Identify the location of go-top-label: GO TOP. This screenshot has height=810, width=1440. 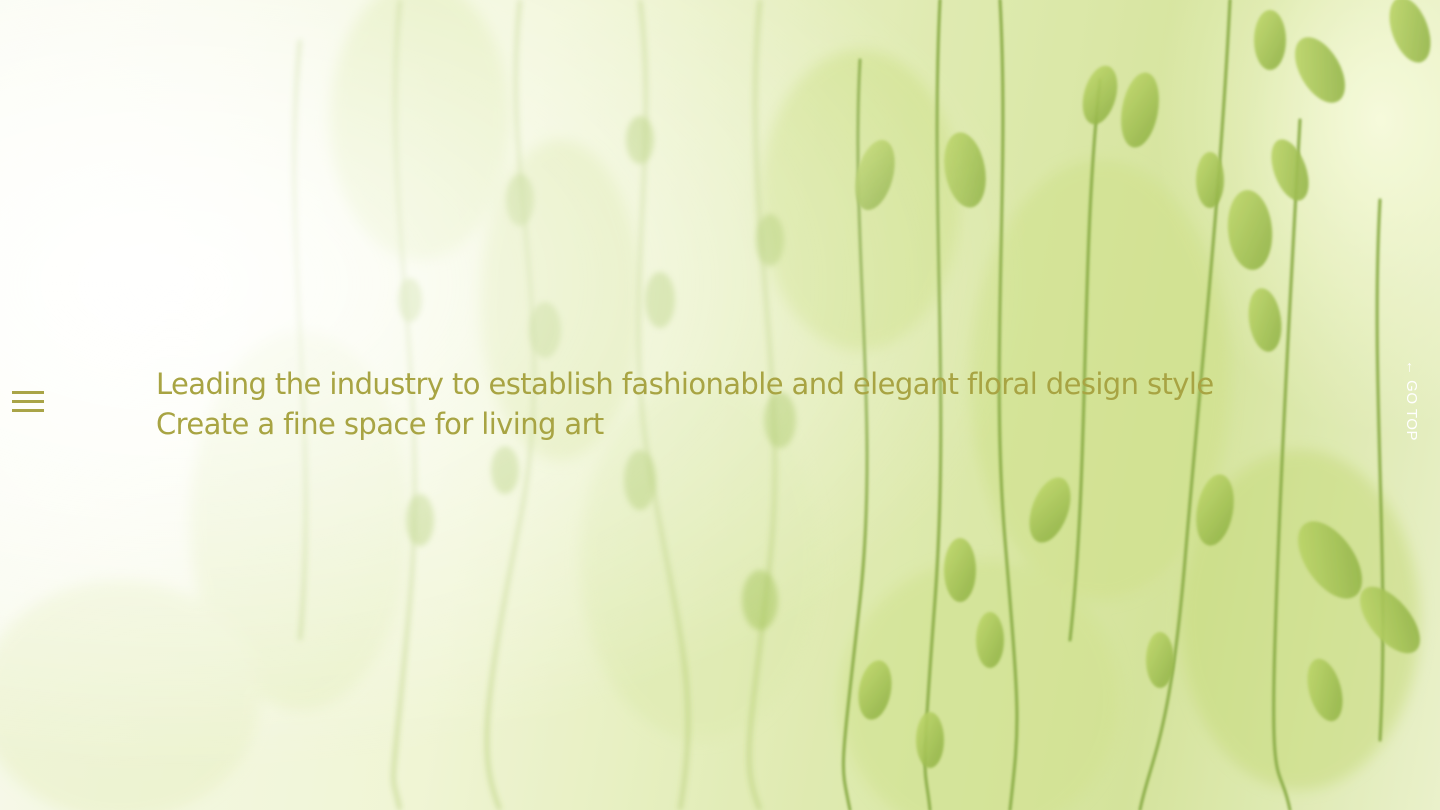
(1411, 410).